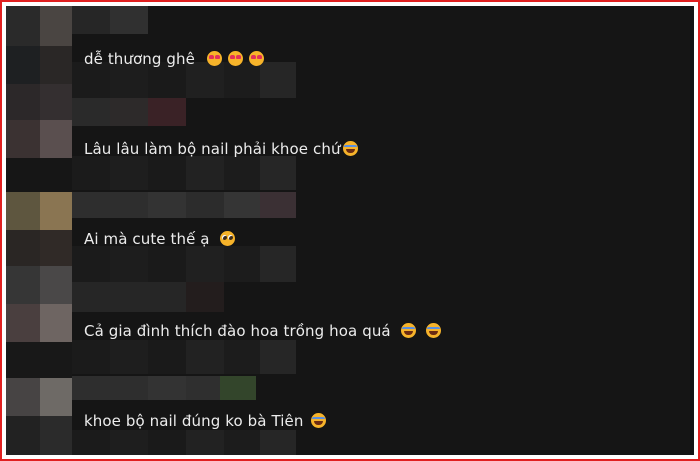 The width and height of the screenshot is (700, 461). I want to click on comment-item: Ai mà cute thế ạ, so click(382, 232).